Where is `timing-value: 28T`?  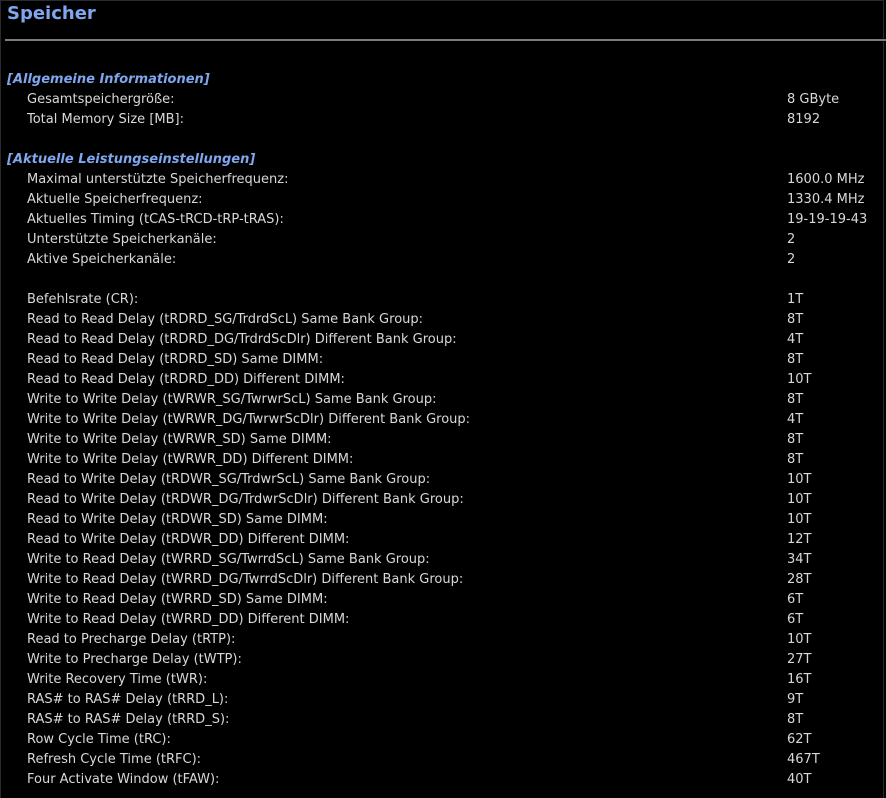 timing-value: 28T is located at coordinates (799, 579).